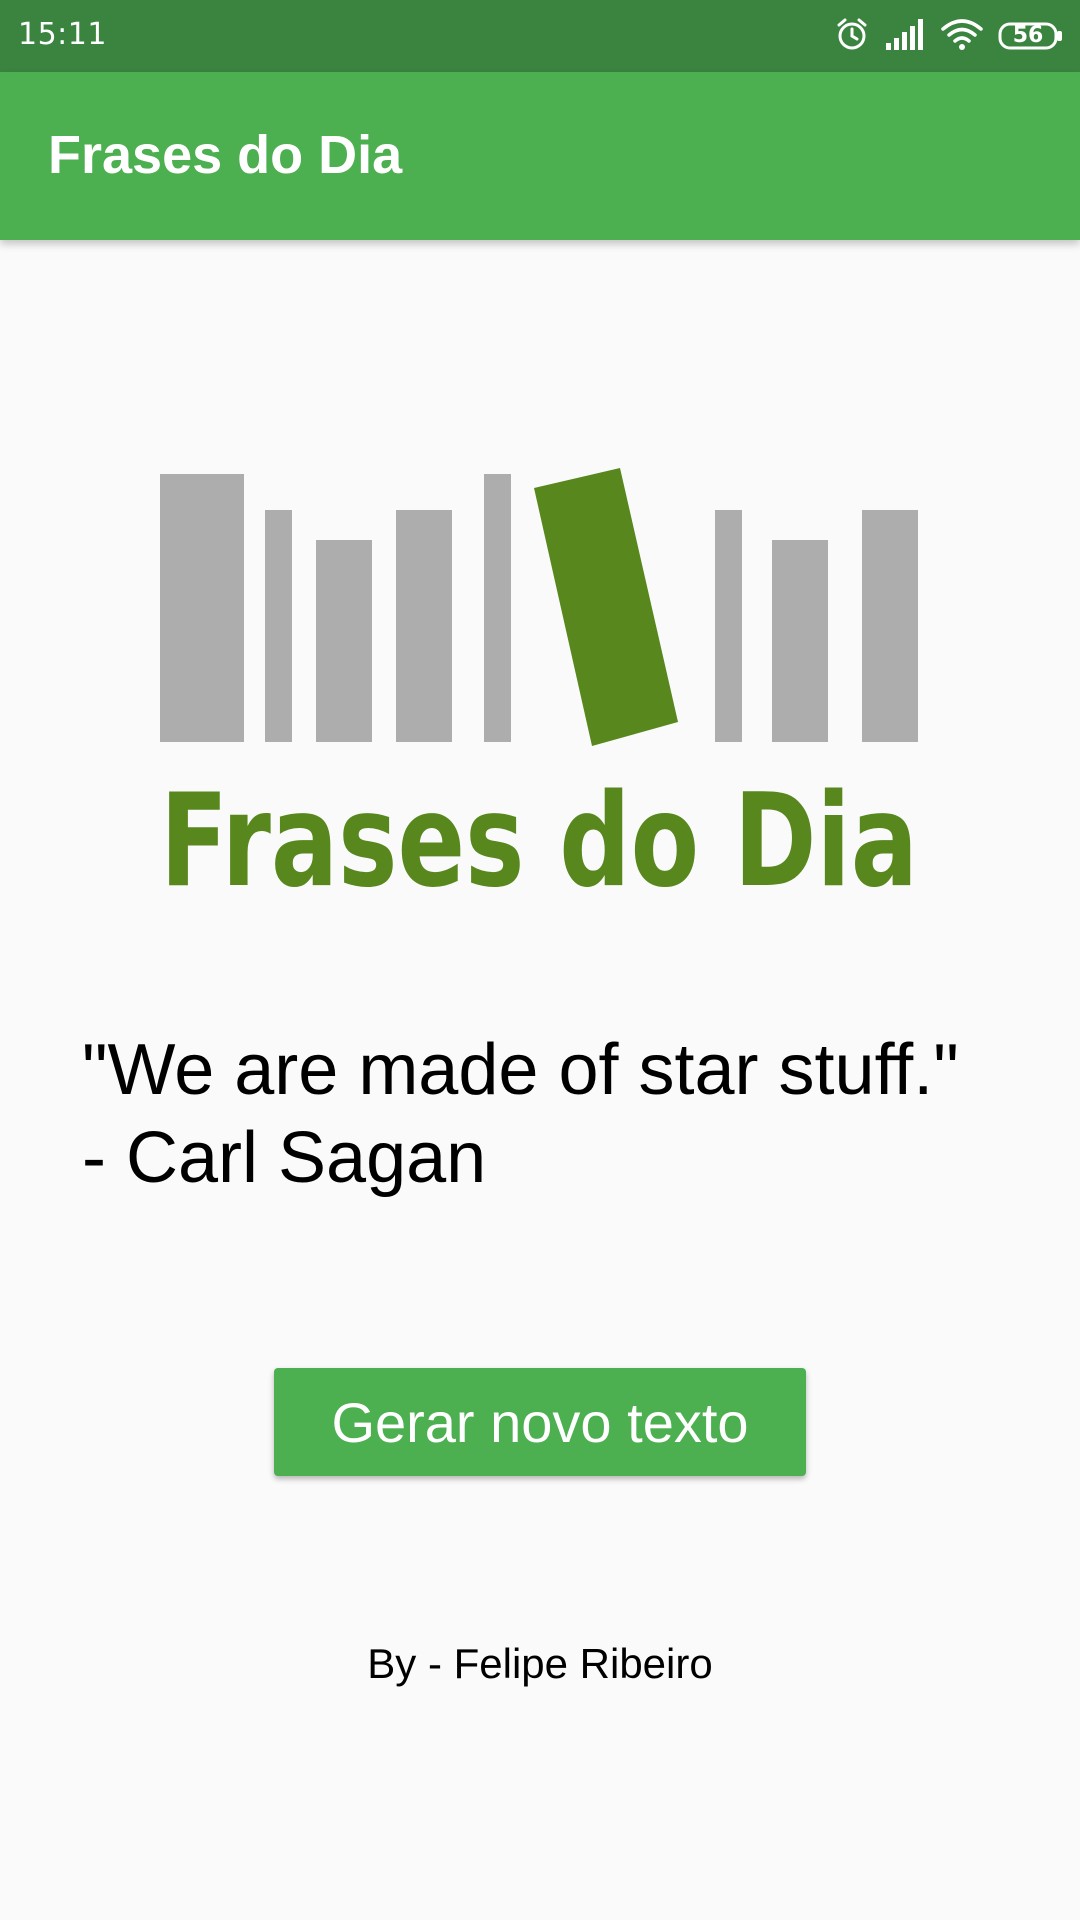 The width and height of the screenshot is (1080, 1920). What do you see at coordinates (962, 36) in the screenshot?
I see `wifi-icon` at bounding box center [962, 36].